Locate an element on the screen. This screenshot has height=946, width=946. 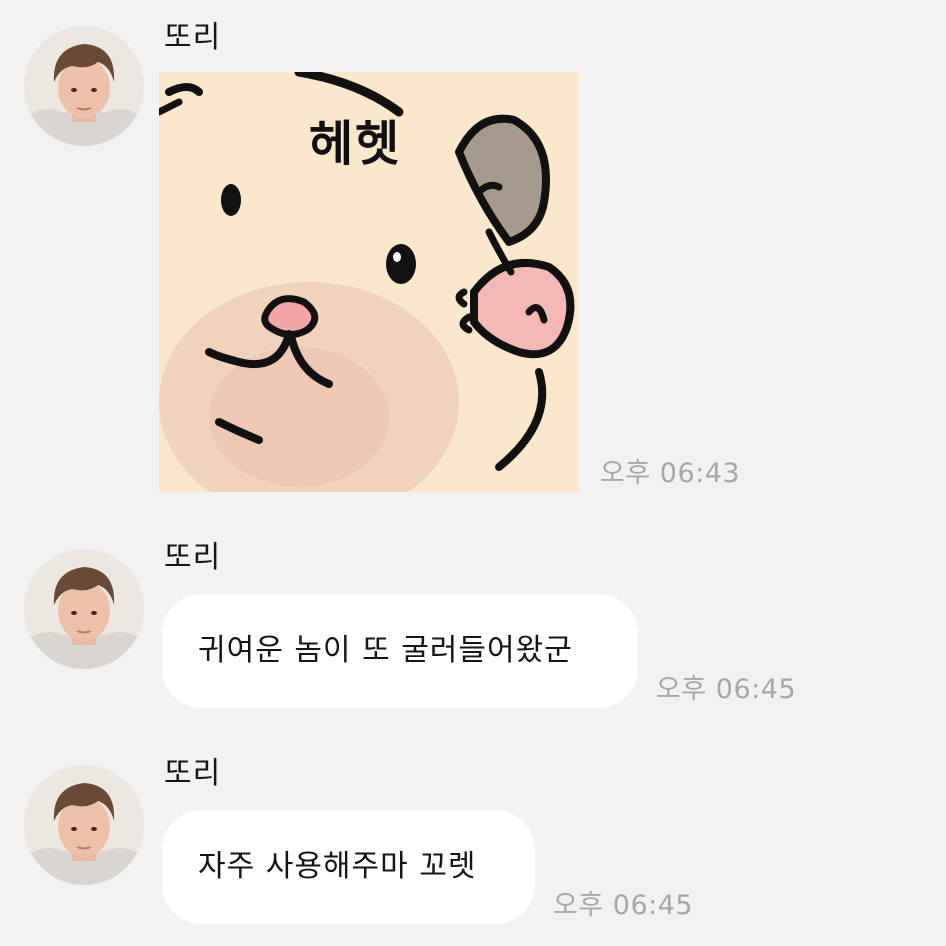
message-bubble: 귀여운 놈이 또 굴러들어왔군 is located at coordinates (400, 651).